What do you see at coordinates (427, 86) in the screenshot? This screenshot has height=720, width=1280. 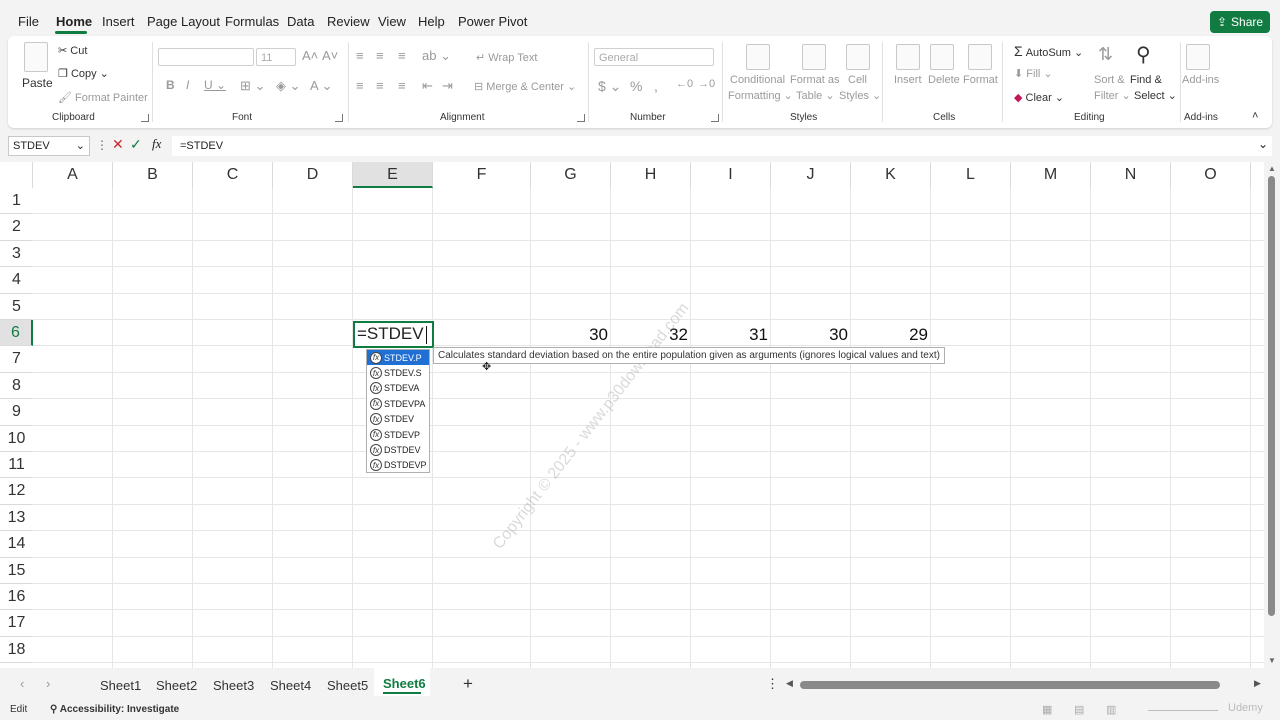 I see `decrease-indent-icon: ⇤` at bounding box center [427, 86].